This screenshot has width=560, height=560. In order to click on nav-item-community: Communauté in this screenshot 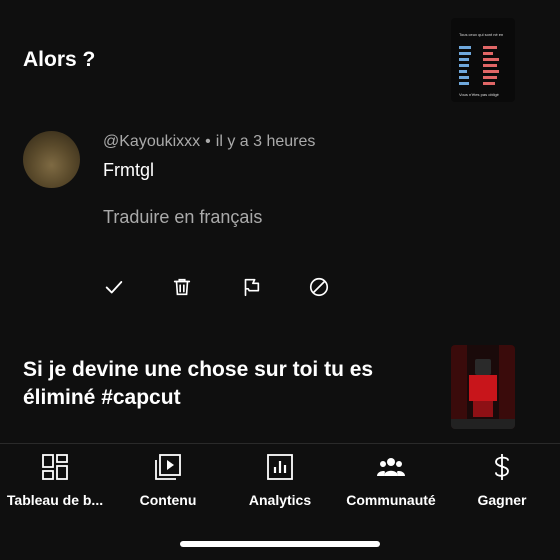, I will do `click(391, 480)`.